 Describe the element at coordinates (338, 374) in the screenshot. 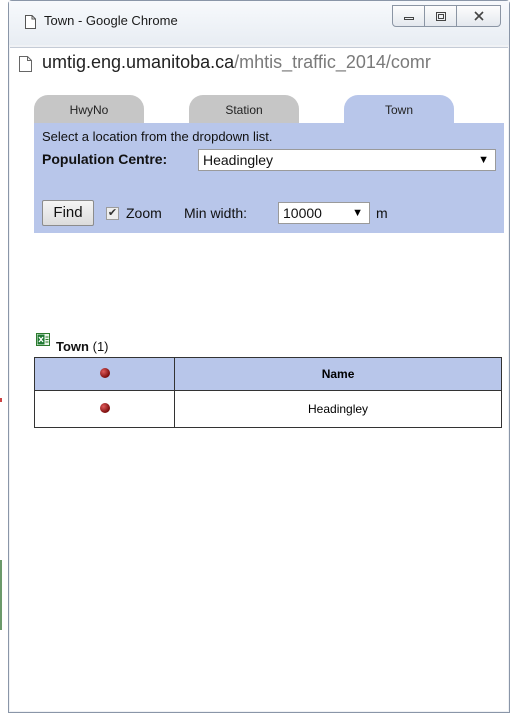

I see `column-header-name: Name` at that location.